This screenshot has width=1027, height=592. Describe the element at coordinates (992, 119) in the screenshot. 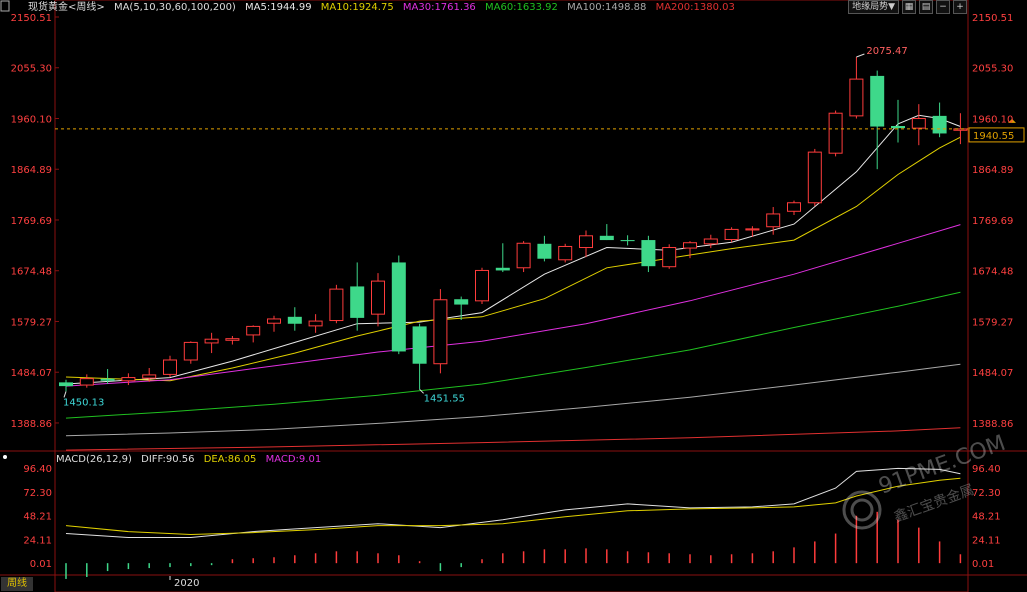

I see `price-tick-label-right: 1960.10` at that location.